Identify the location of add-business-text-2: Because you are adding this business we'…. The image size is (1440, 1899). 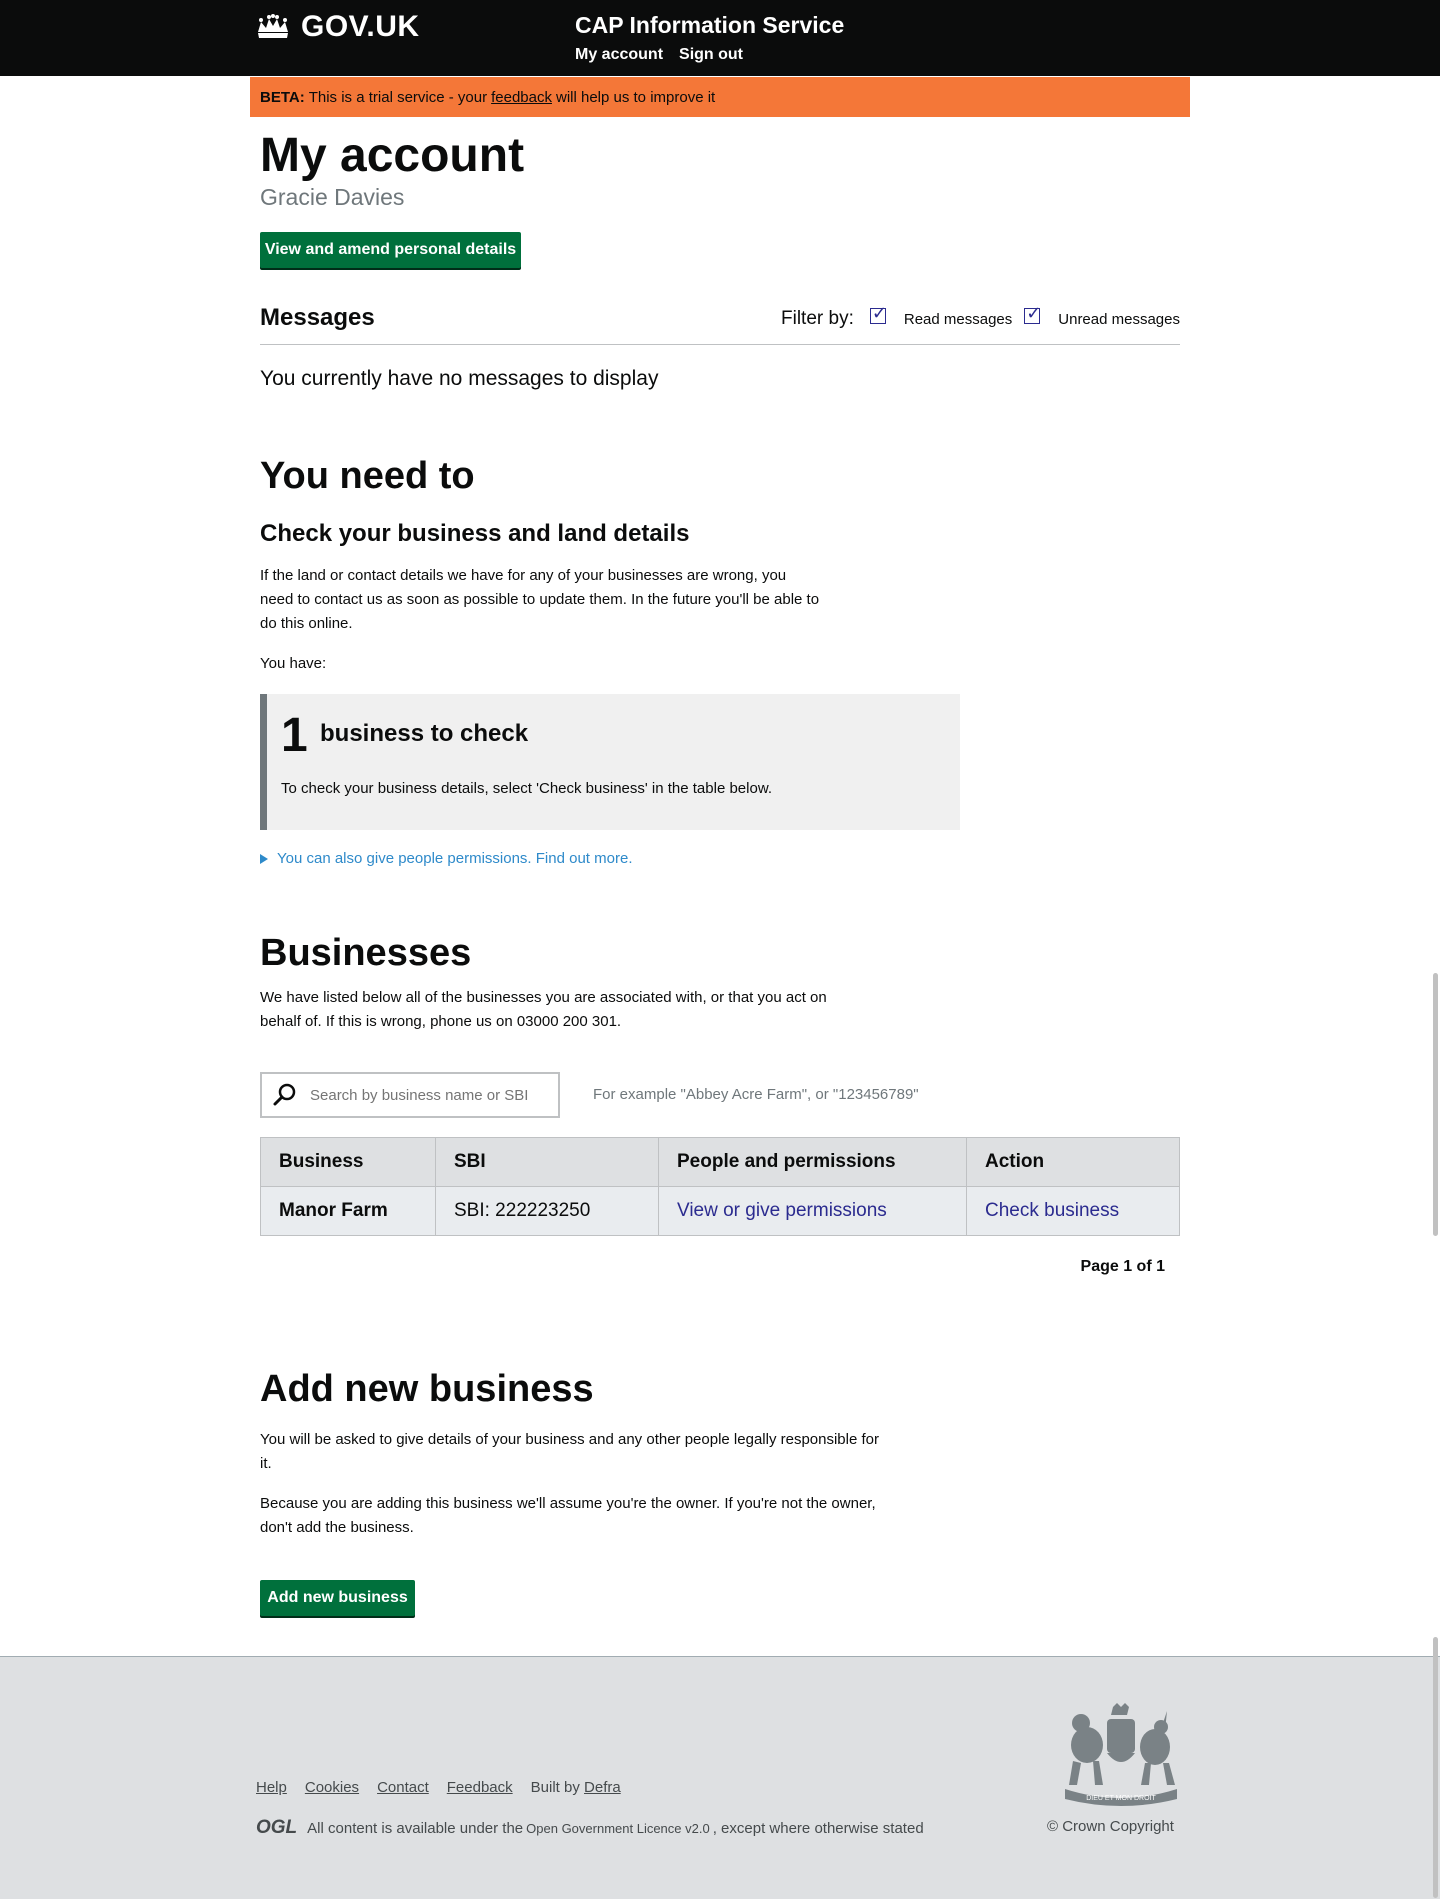
(568, 1515).